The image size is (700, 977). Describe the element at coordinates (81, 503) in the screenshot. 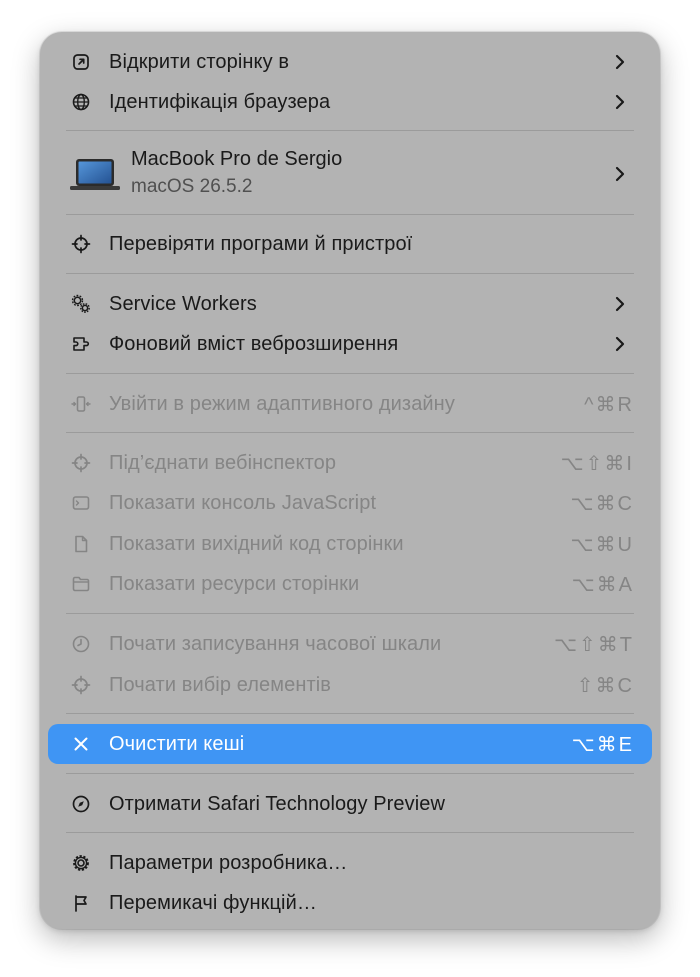

I see `terminal-icon` at that location.